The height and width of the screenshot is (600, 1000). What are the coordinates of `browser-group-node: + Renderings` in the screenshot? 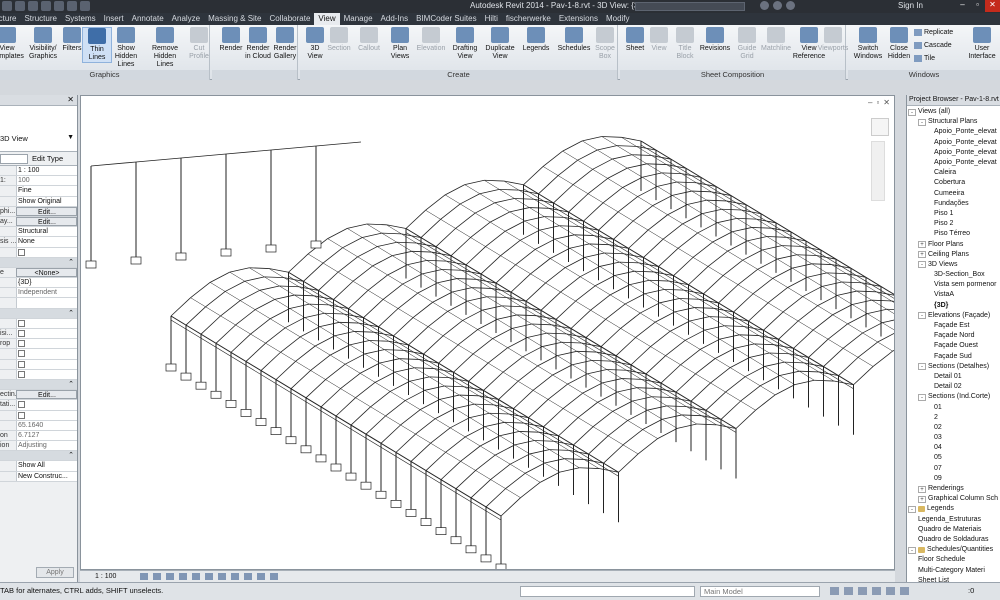 It's located at (953, 489).